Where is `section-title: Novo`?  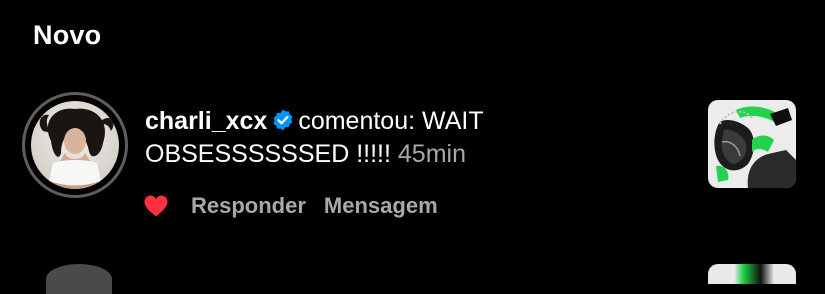
section-title: Novo is located at coordinates (67, 35).